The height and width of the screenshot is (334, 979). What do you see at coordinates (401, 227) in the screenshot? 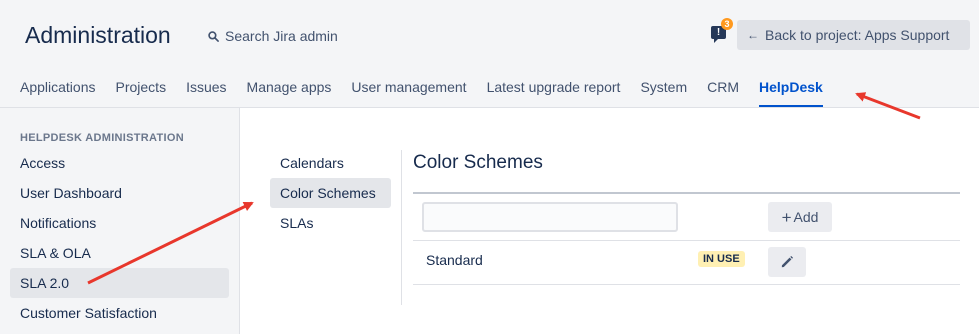
I see `content-divider` at bounding box center [401, 227].